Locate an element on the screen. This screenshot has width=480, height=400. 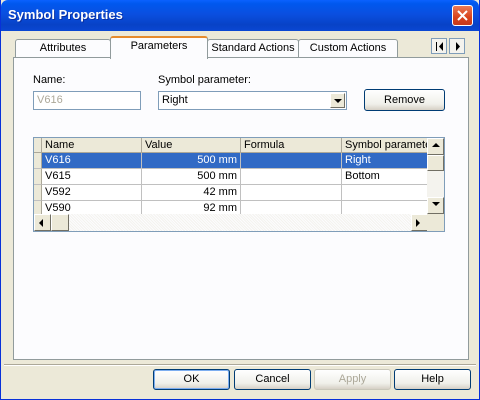
ok-label: OK is located at coordinates (191, 379).